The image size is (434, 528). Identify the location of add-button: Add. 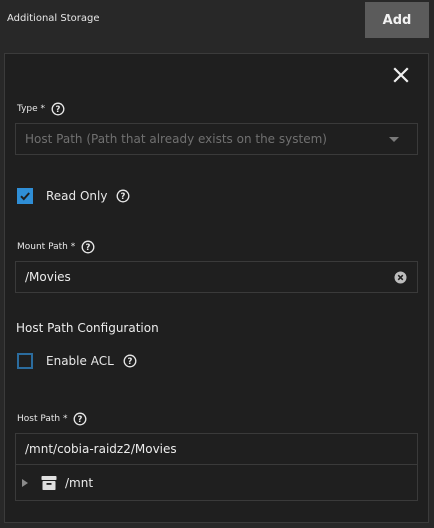
(397, 20).